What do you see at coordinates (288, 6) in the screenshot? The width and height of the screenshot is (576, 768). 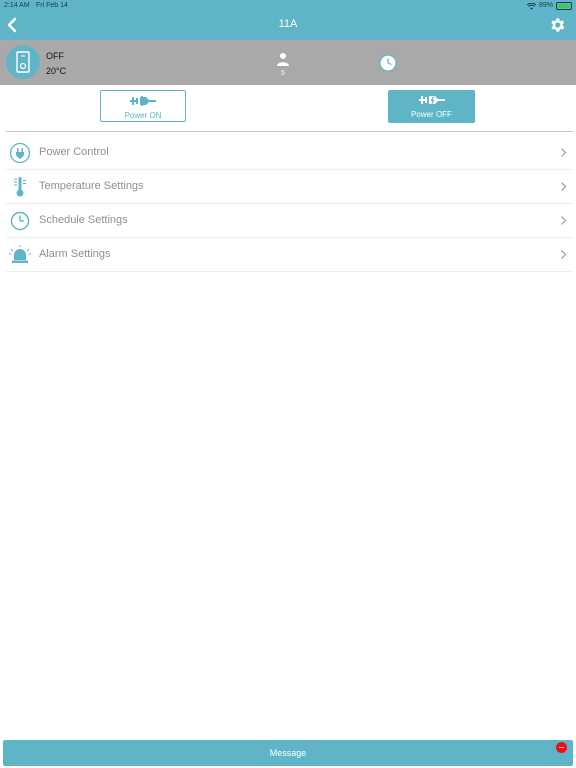 I see `status-bar: 2:14 AM Fri Feb 14 89%` at bounding box center [288, 6].